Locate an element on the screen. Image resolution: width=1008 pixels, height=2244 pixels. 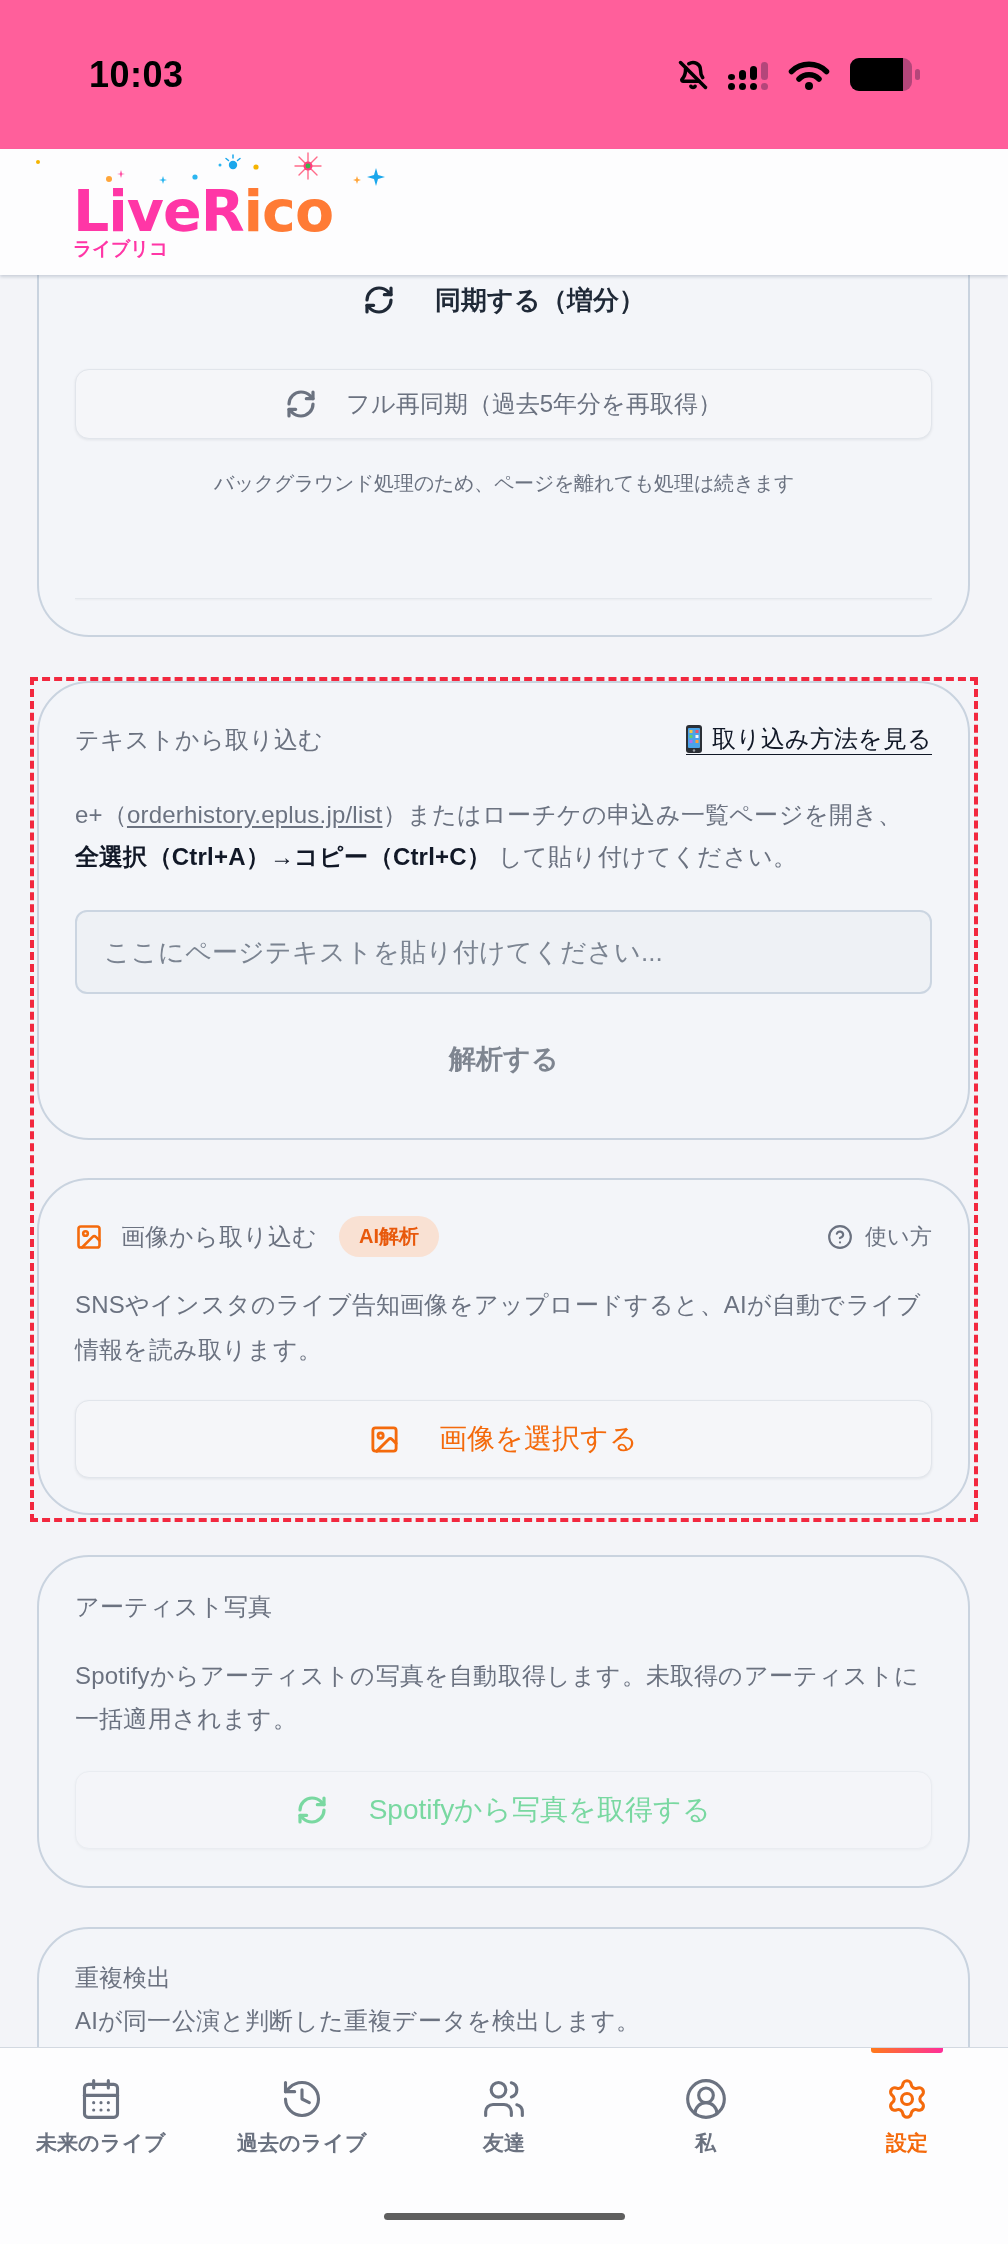
logo-wordmark: LiveRico is located at coordinates (203, 211).